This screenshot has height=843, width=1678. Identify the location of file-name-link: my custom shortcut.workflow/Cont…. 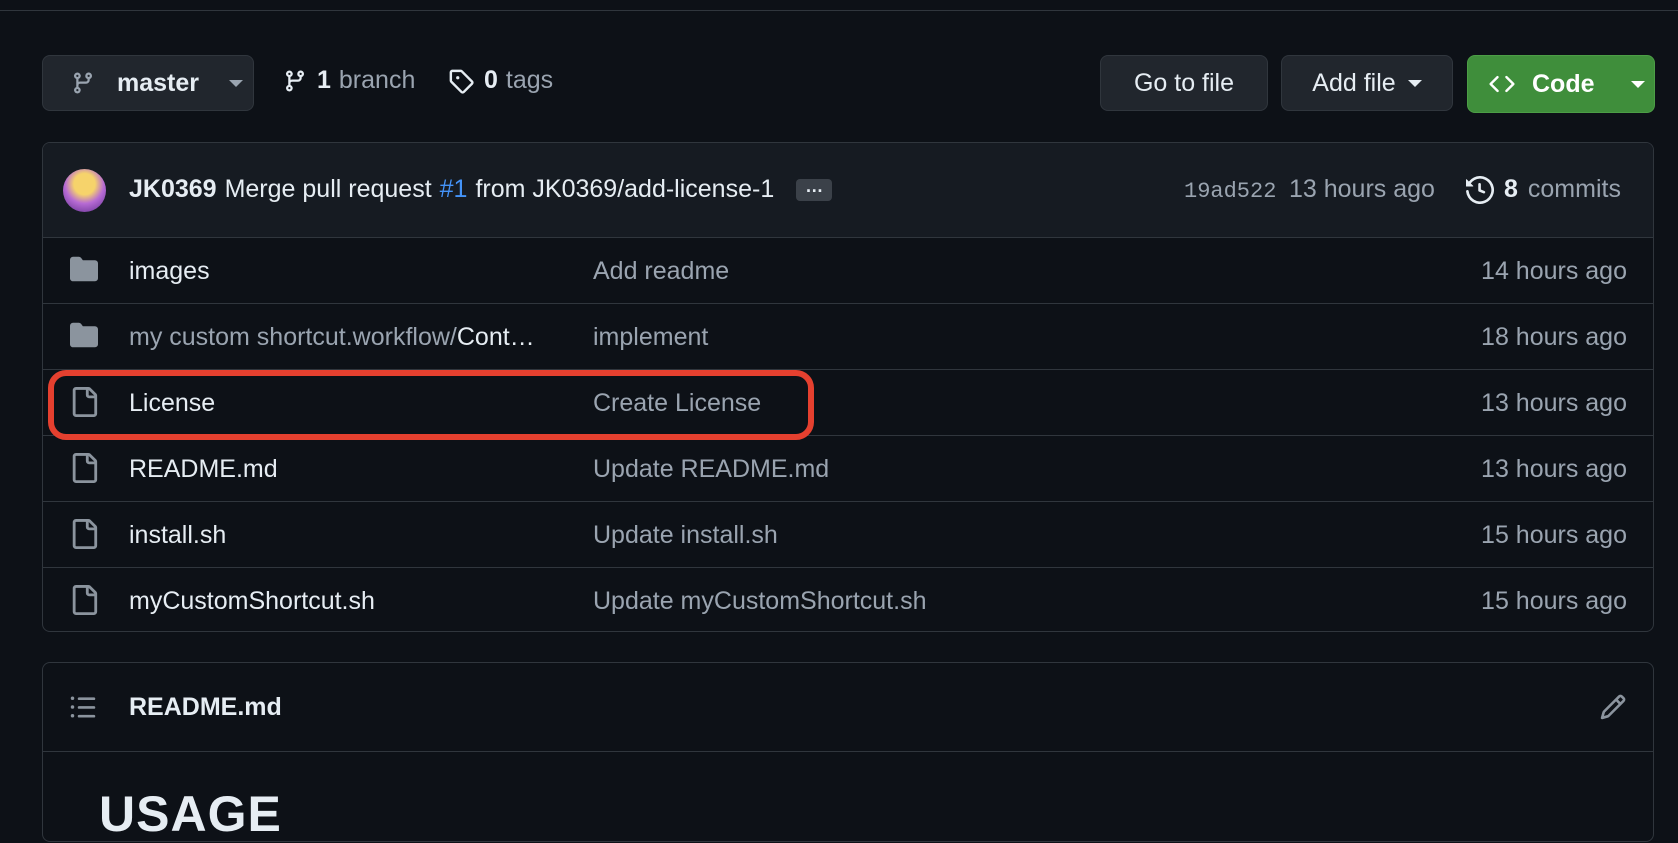
(332, 337).